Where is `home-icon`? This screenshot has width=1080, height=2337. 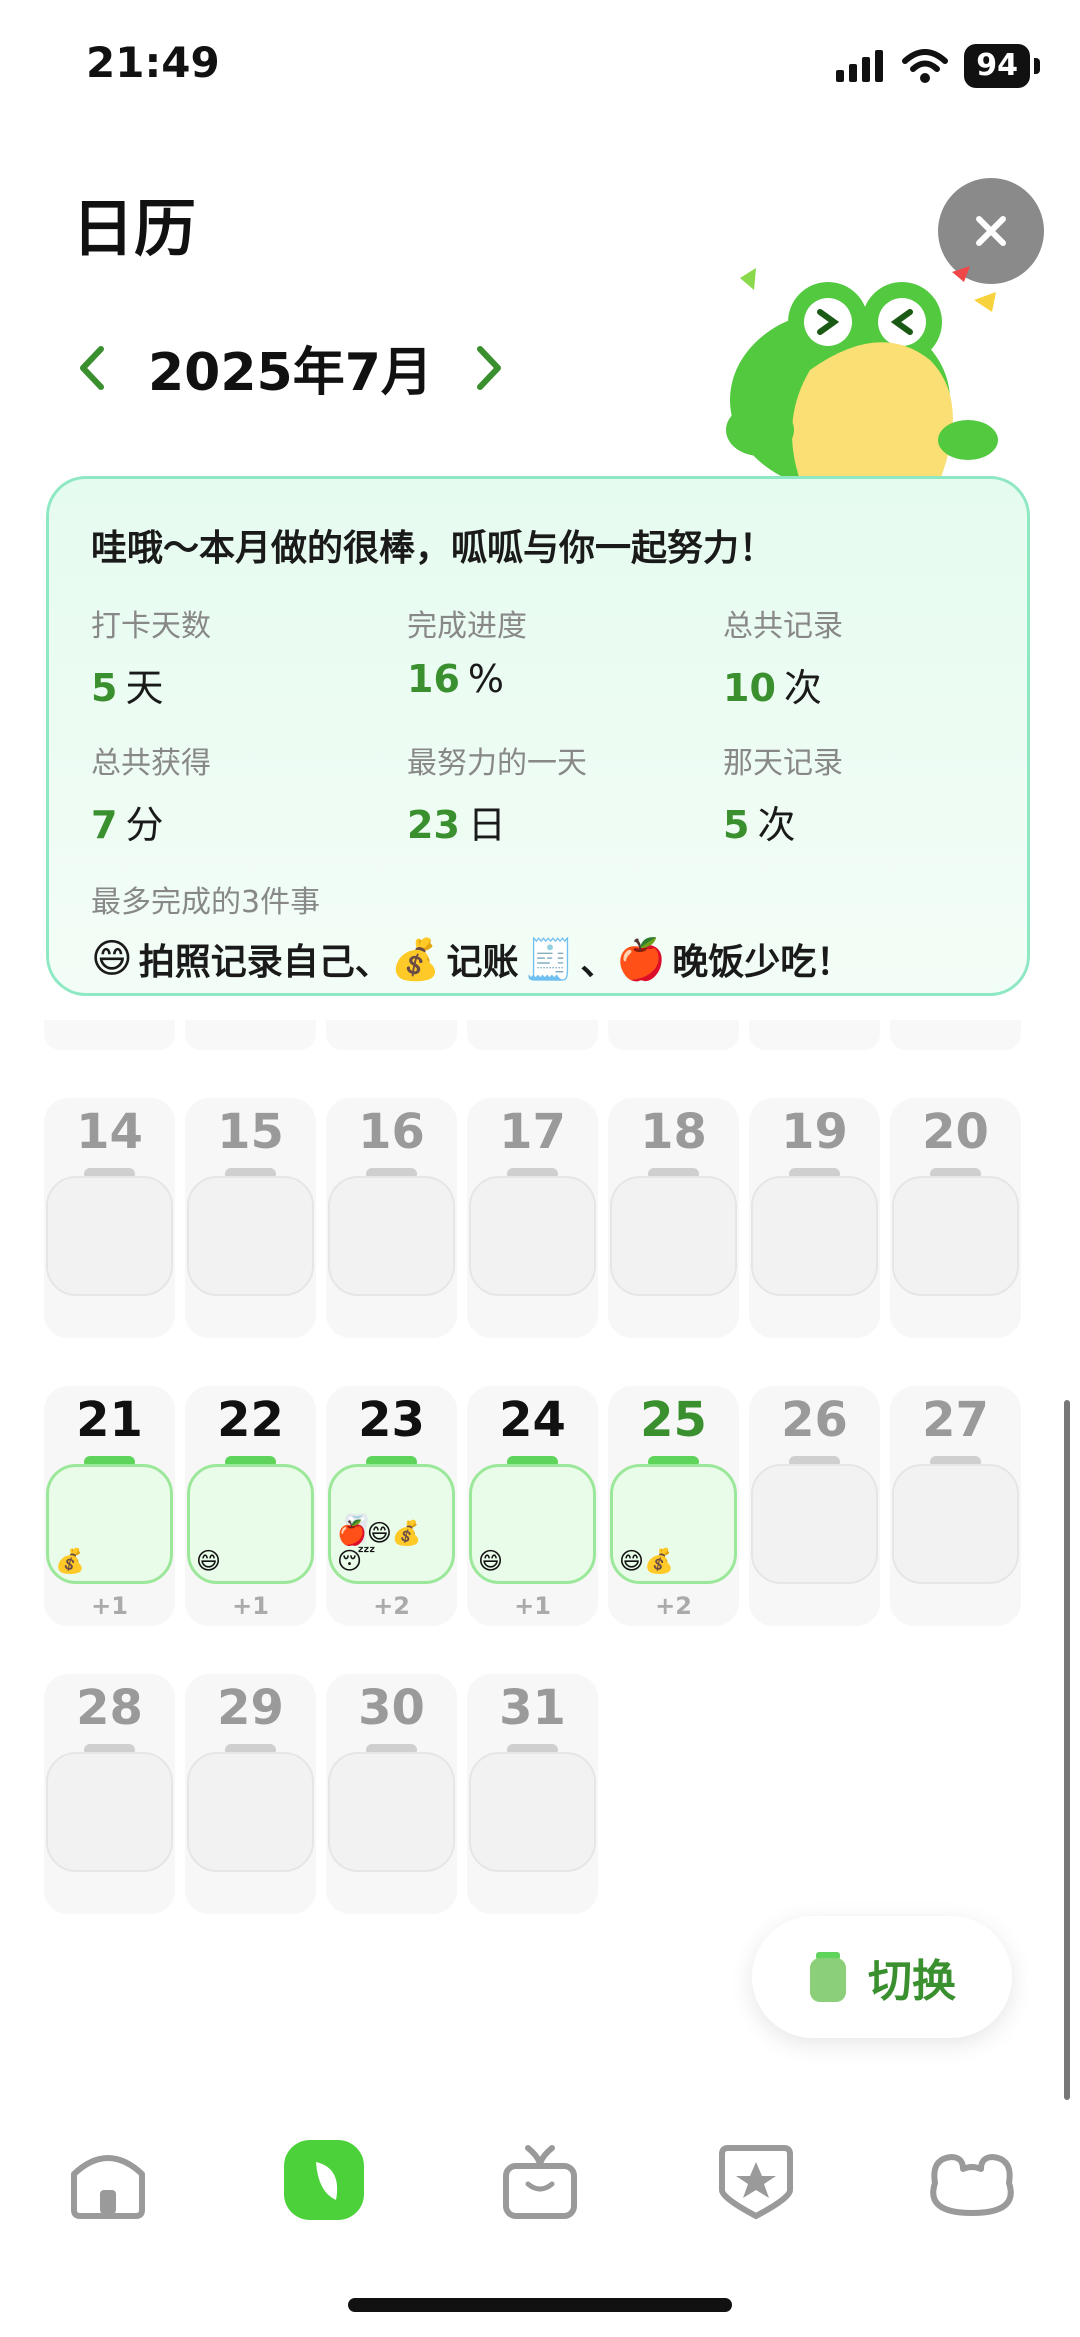 home-icon is located at coordinates (108, 2187).